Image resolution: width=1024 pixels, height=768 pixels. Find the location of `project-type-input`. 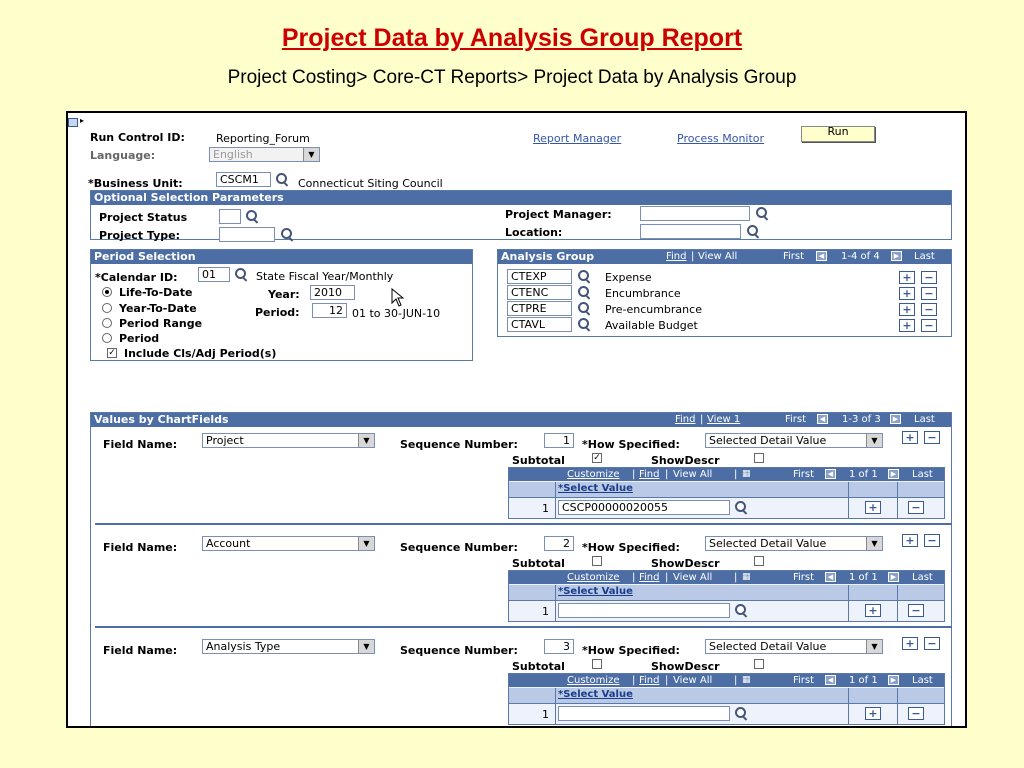

project-type-input is located at coordinates (247, 234).